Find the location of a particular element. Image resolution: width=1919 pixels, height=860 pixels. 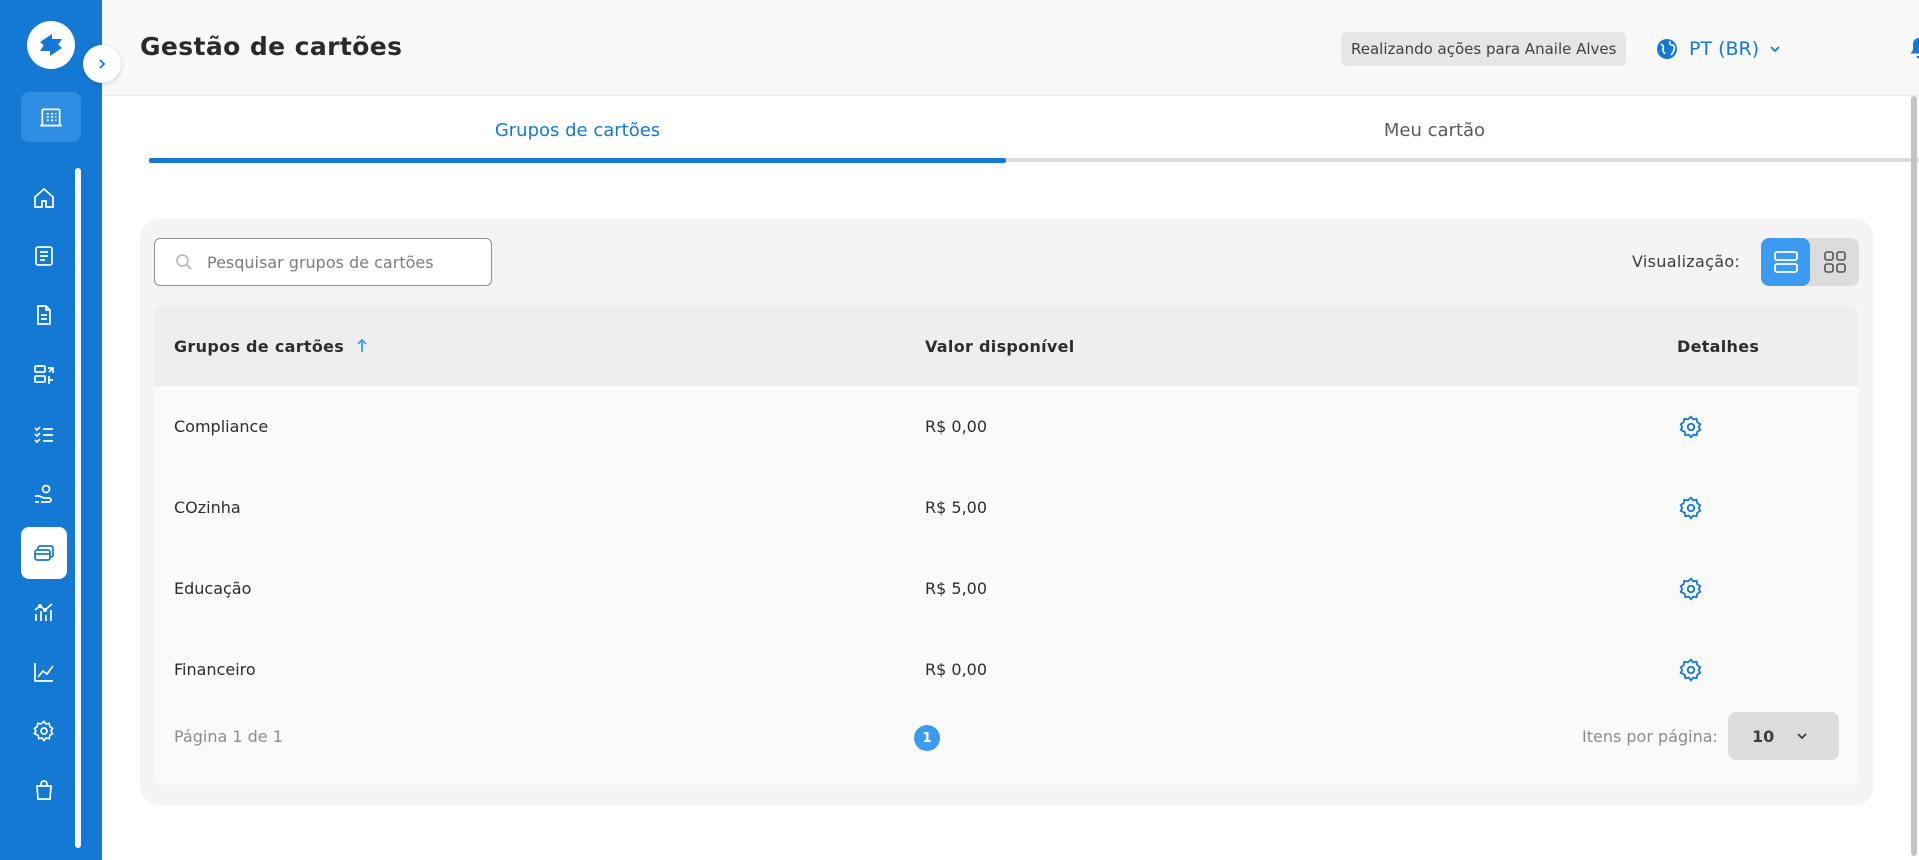

grid-view-button is located at coordinates (1834, 262).